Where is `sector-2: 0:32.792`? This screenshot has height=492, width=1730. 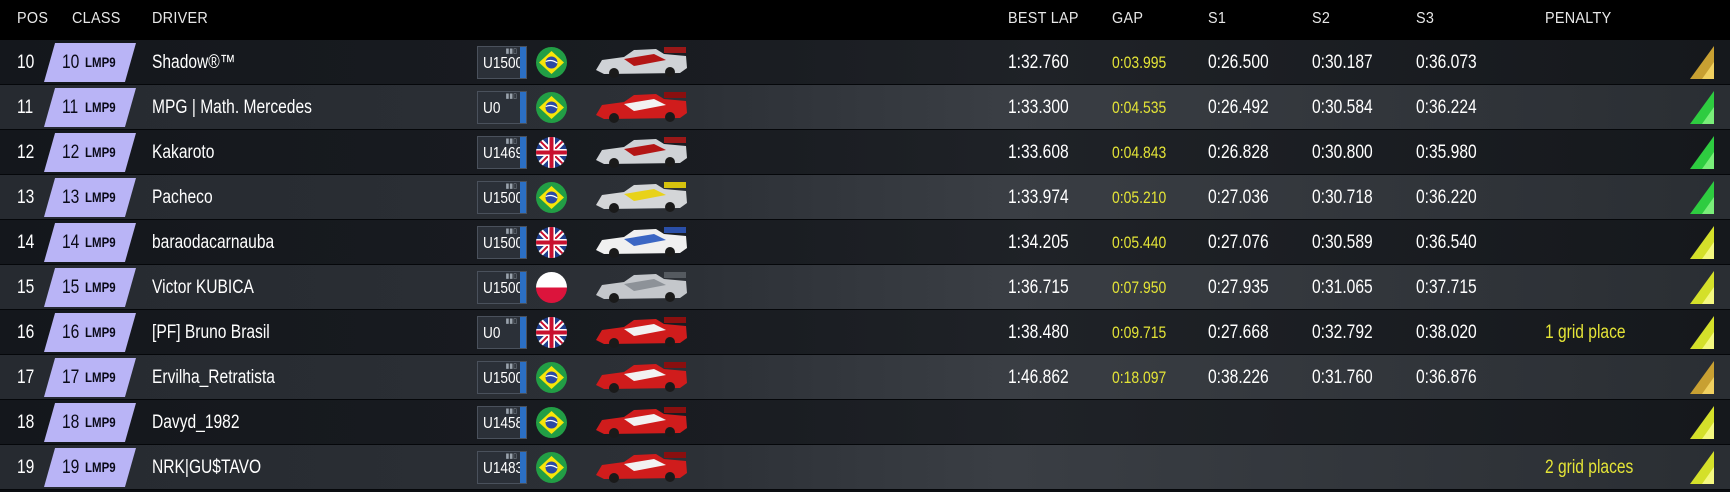 sector-2: 0:32.792 is located at coordinates (1342, 332).